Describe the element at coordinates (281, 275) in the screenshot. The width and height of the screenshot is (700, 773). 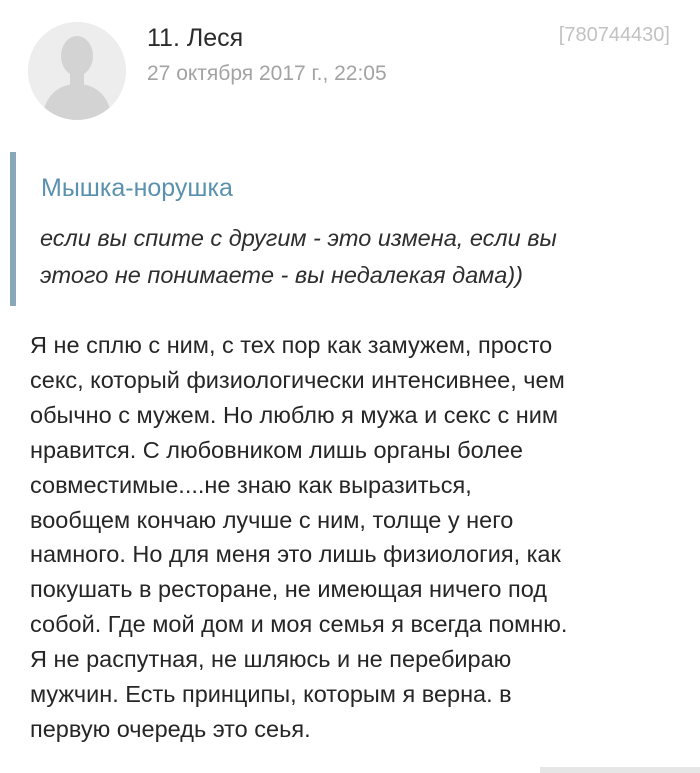
I see `quote-line: этого не понимаете - вы недалекая дама))` at that location.